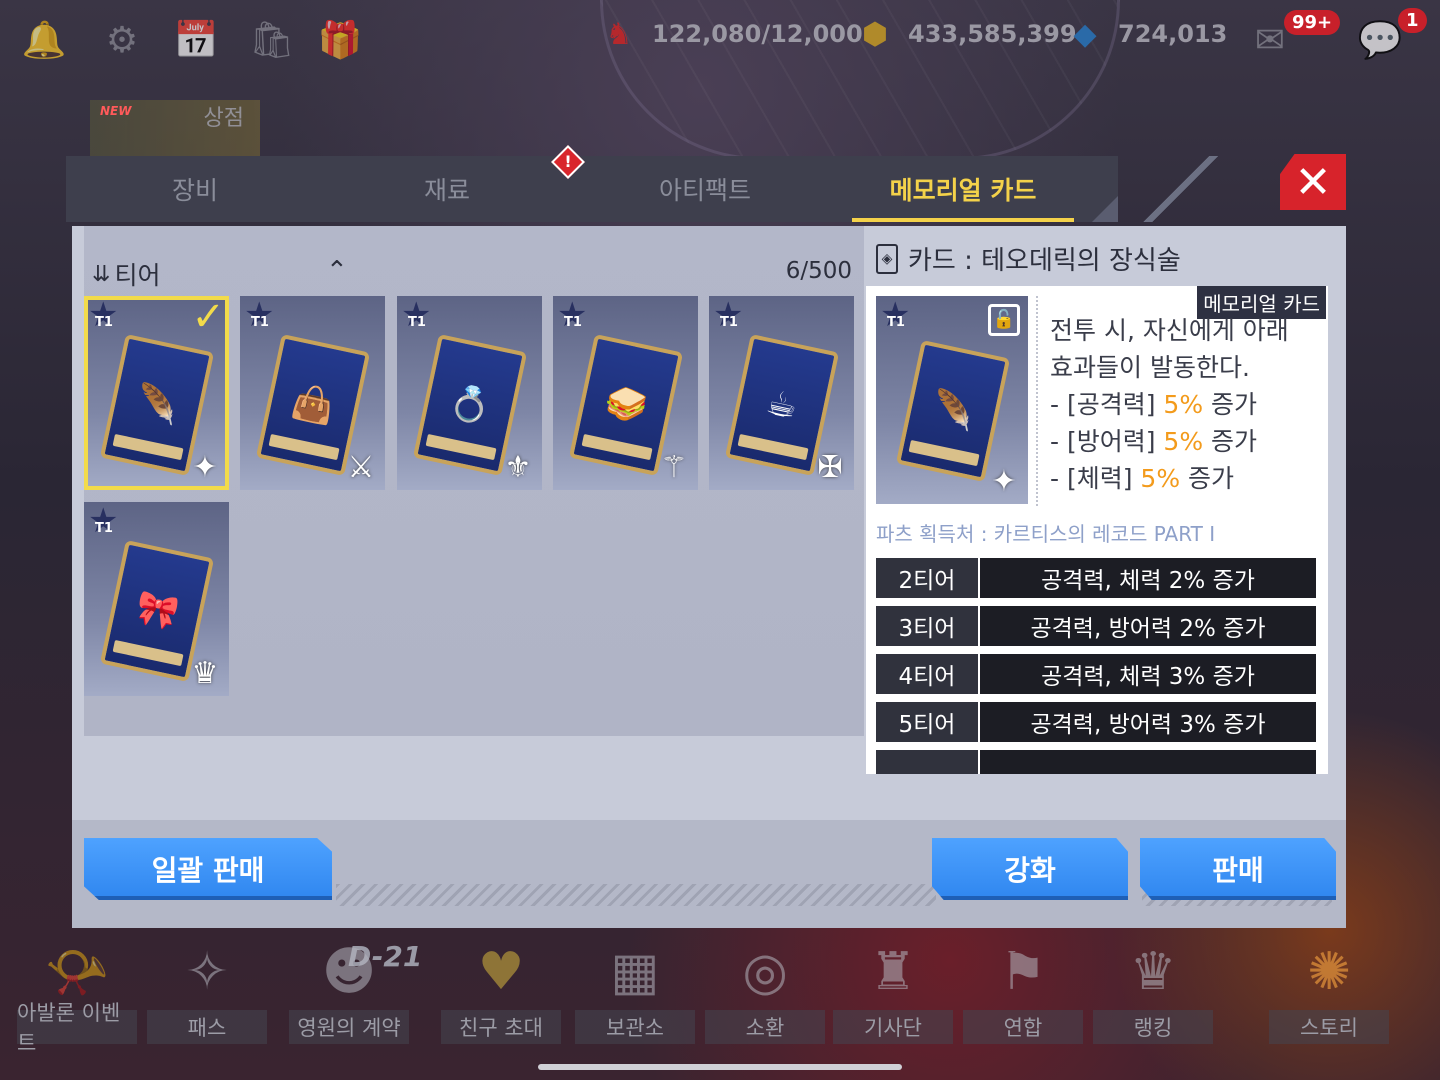  I want to click on class-icon: ♛, so click(205, 673).